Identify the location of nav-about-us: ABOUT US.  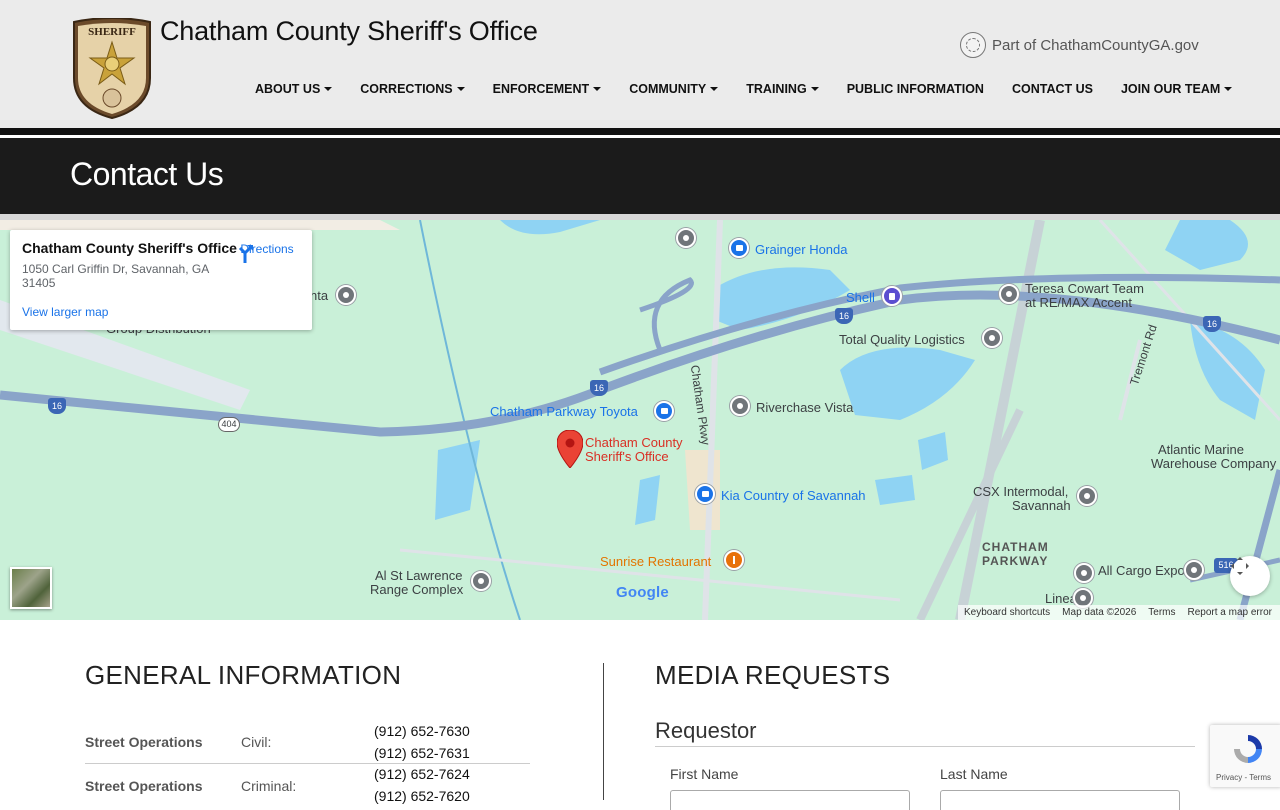
(294, 89).